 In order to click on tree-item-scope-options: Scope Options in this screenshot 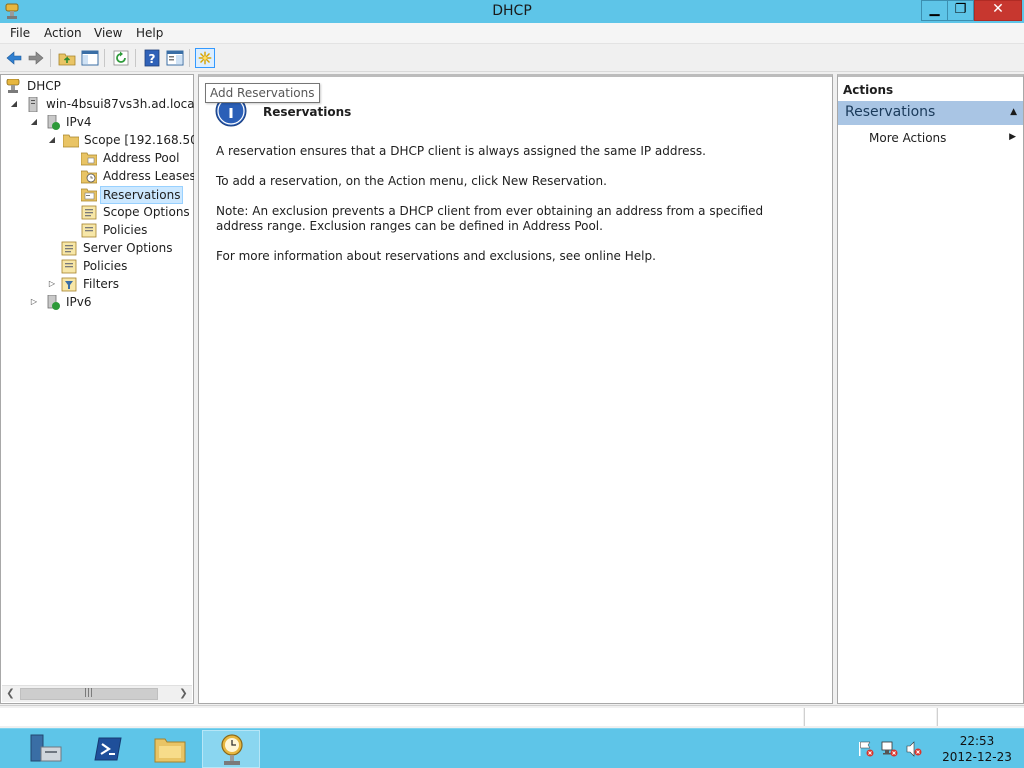, I will do `click(136, 212)`.